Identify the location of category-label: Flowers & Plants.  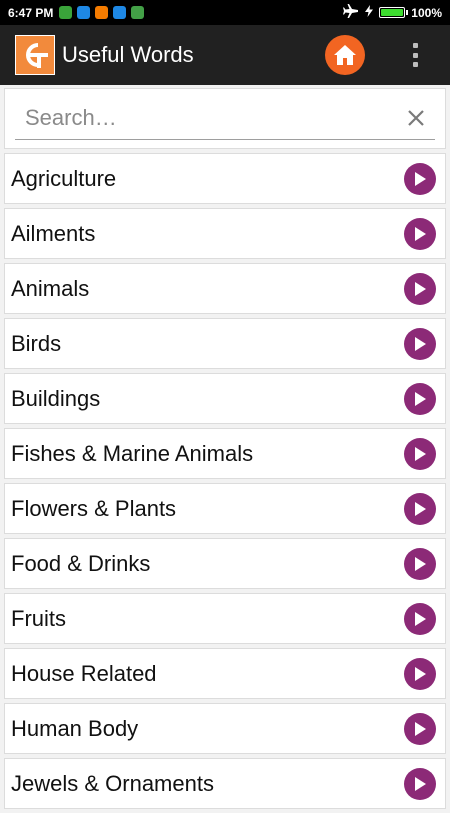
(94, 508).